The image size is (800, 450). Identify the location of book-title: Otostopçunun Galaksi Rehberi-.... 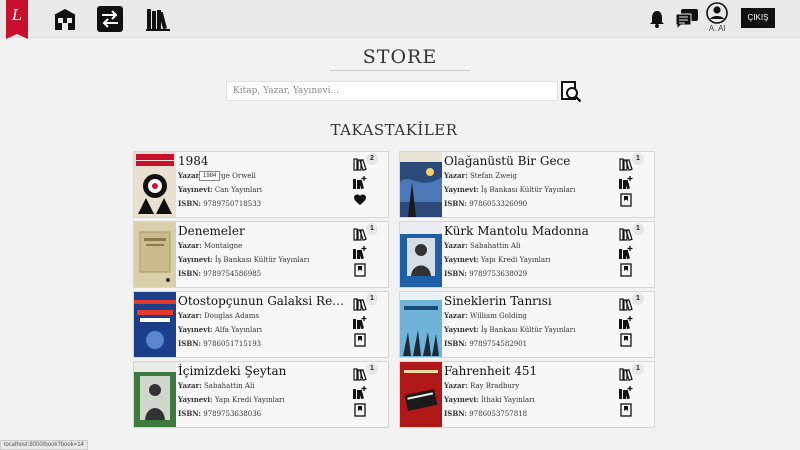
(263, 301).